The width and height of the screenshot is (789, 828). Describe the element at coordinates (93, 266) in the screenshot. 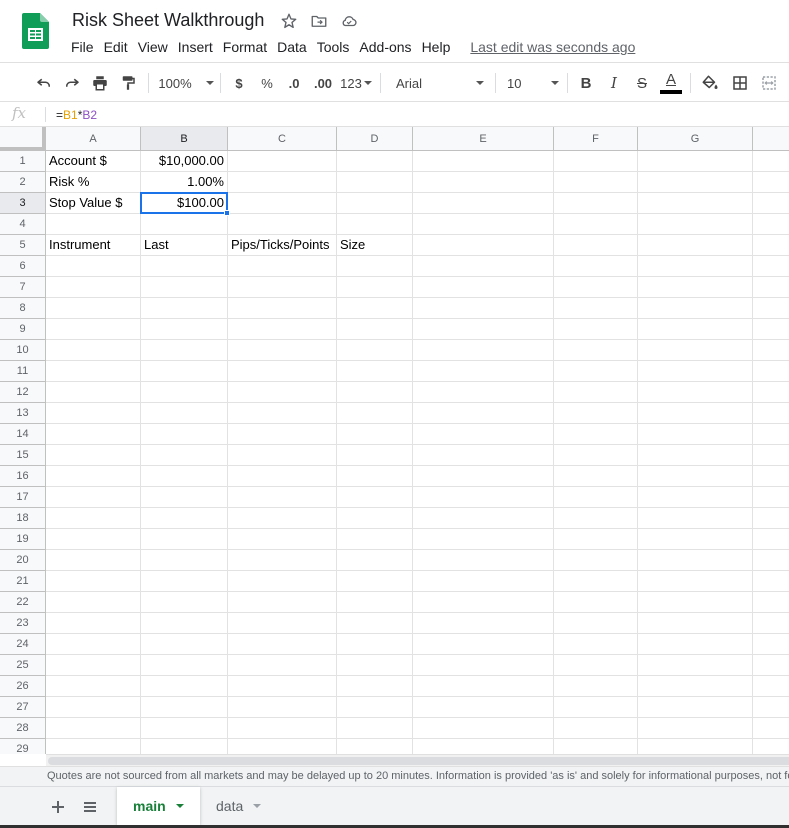

I see `cell-a6` at that location.